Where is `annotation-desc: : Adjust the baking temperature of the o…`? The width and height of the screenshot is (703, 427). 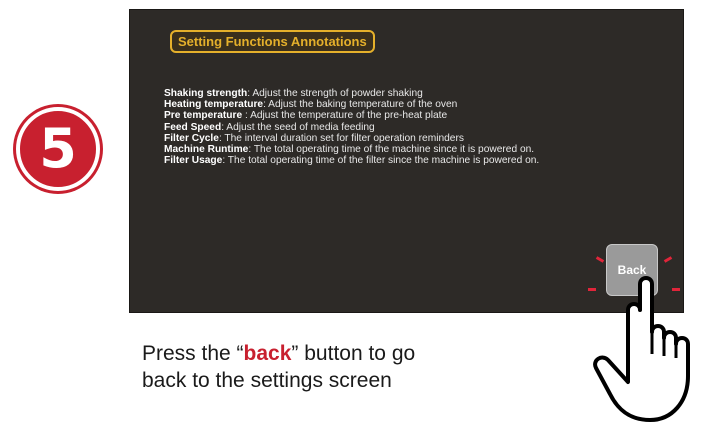
annotation-desc: : Adjust the baking temperature of the o… is located at coordinates (360, 105).